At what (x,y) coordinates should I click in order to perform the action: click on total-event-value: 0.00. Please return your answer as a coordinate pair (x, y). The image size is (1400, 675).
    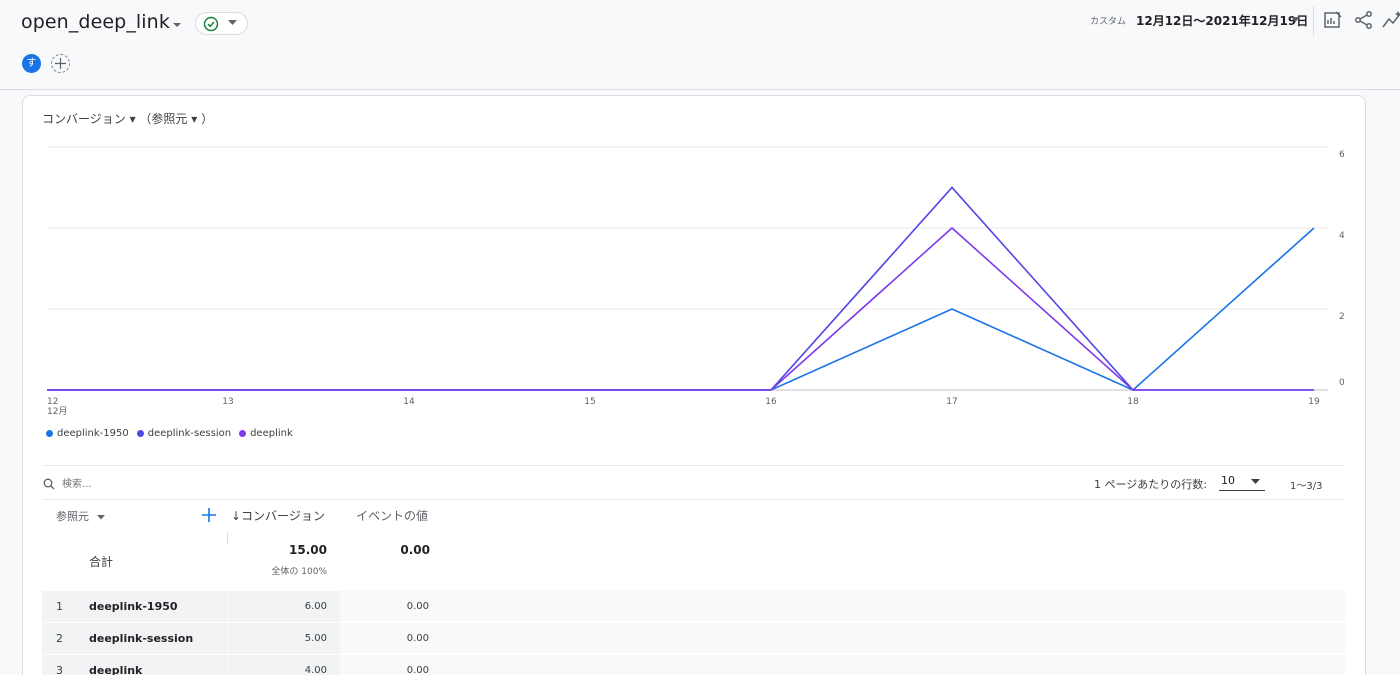
    Looking at the image, I should click on (415, 550).